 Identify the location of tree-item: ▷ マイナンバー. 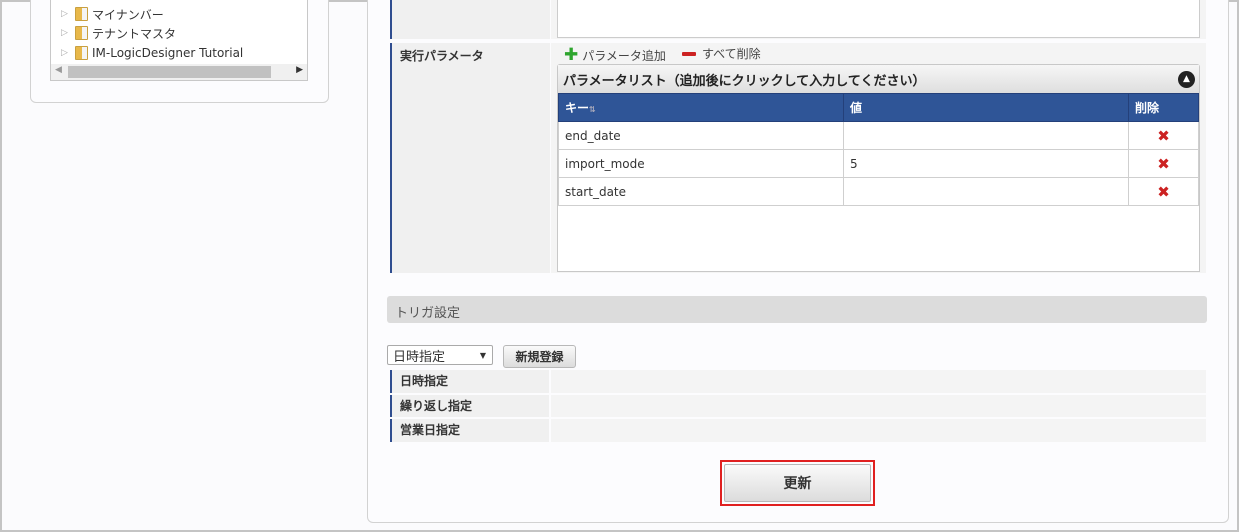
(112, 14).